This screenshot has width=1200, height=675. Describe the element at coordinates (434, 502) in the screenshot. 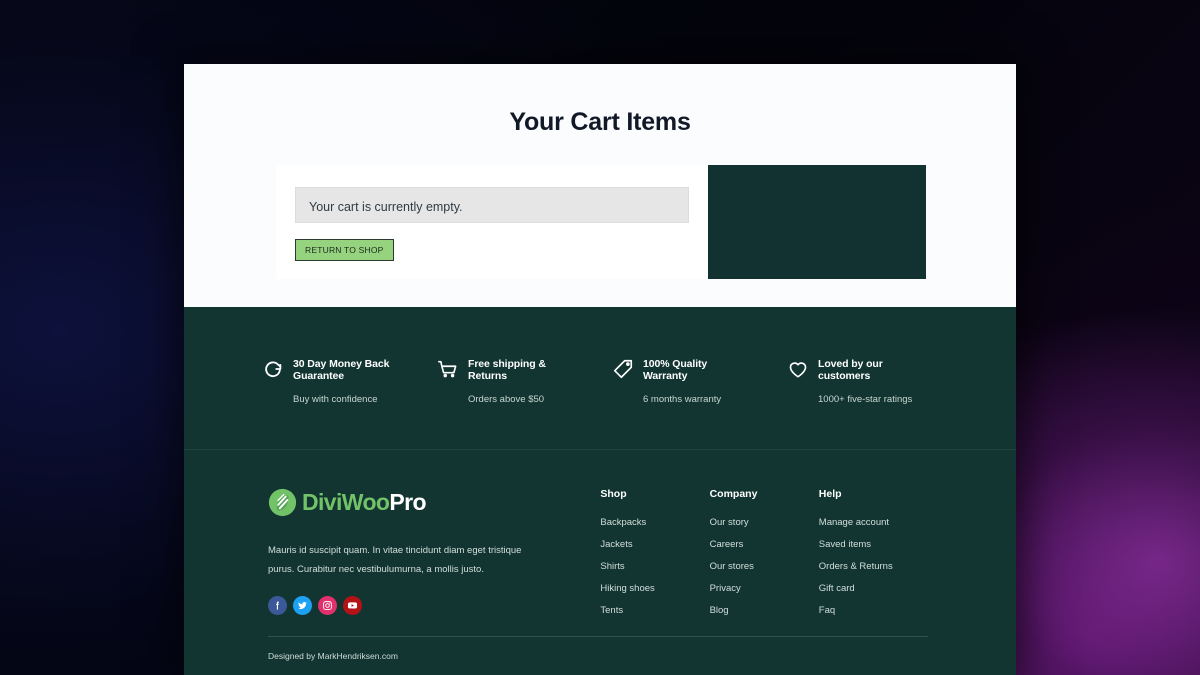

I see `footer-logo: DiviWooPro` at that location.